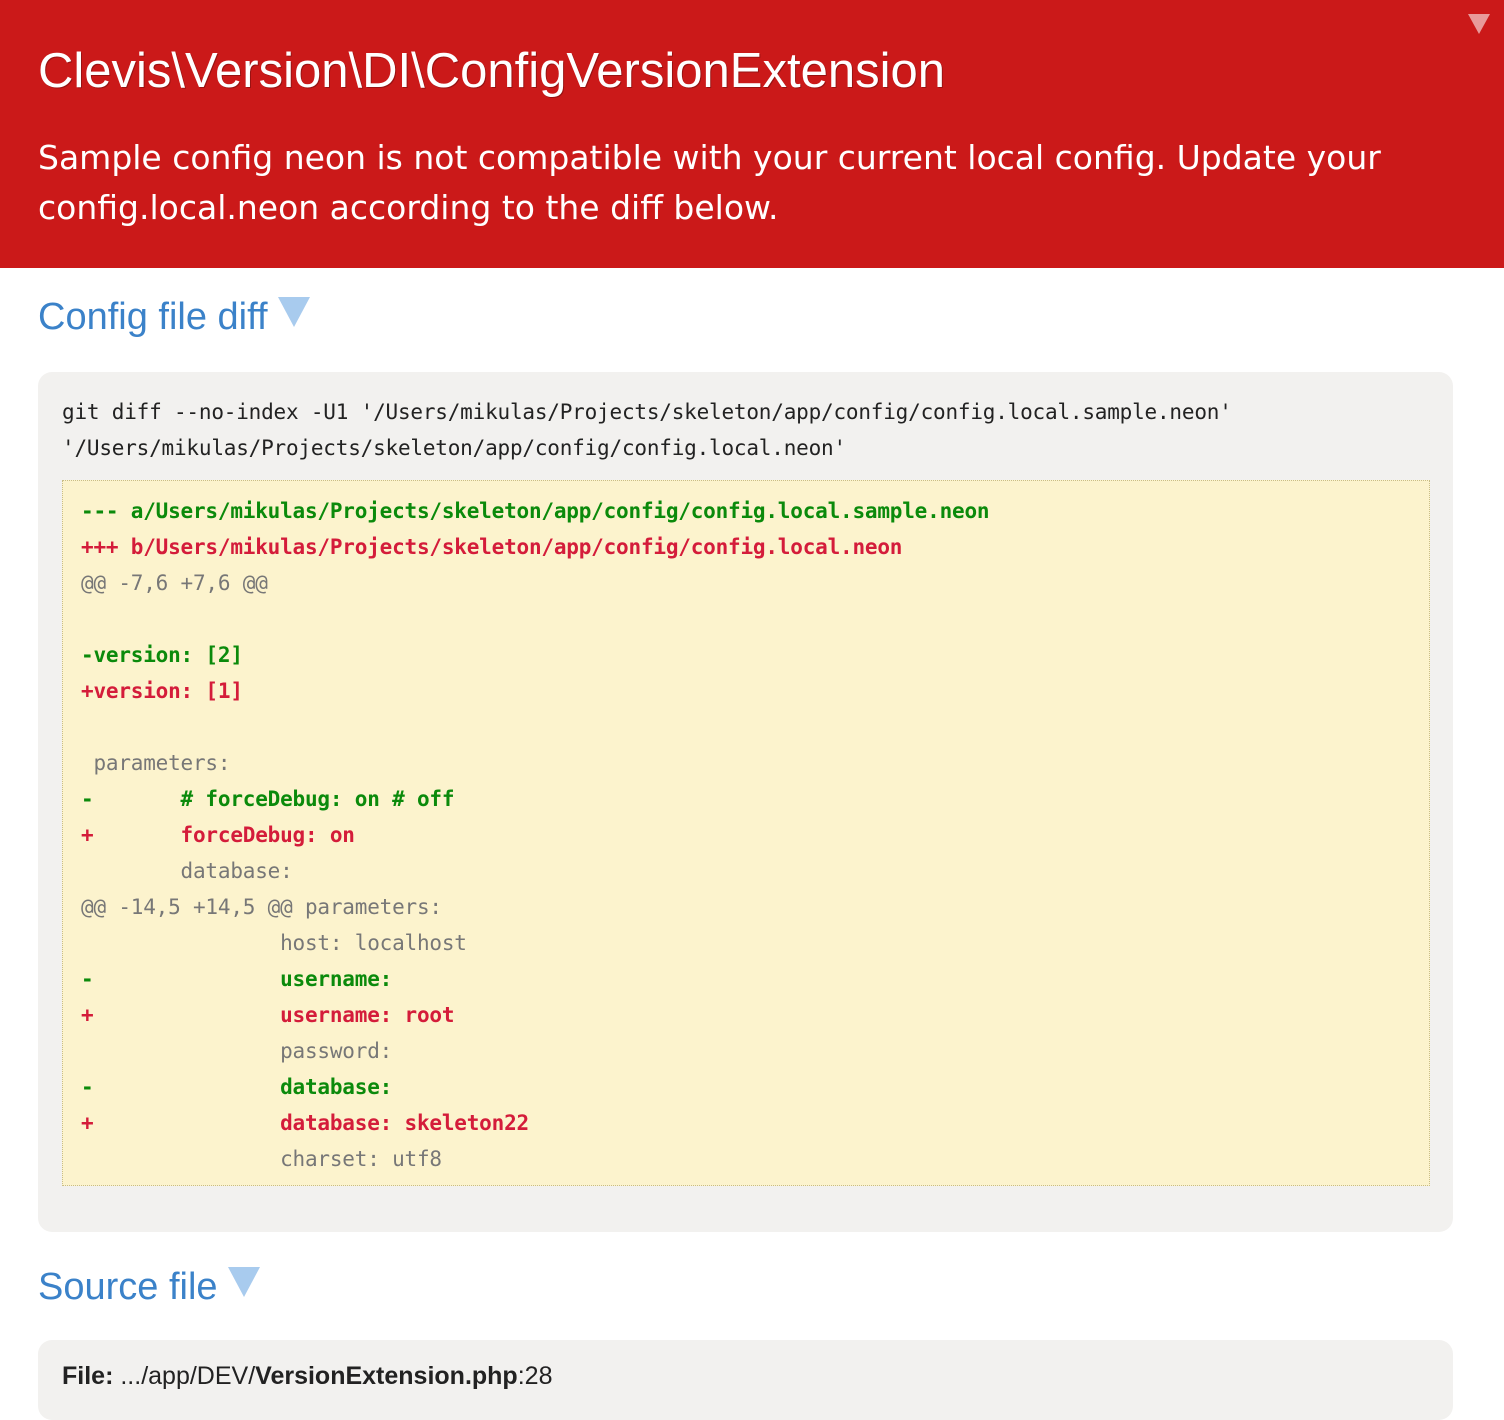 The height and width of the screenshot is (1420, 1504). What do you see at coordinates (268, 1015) in the screenshot?
I see `diff-line-added: + username: root` at bounding box center [268, 1015].